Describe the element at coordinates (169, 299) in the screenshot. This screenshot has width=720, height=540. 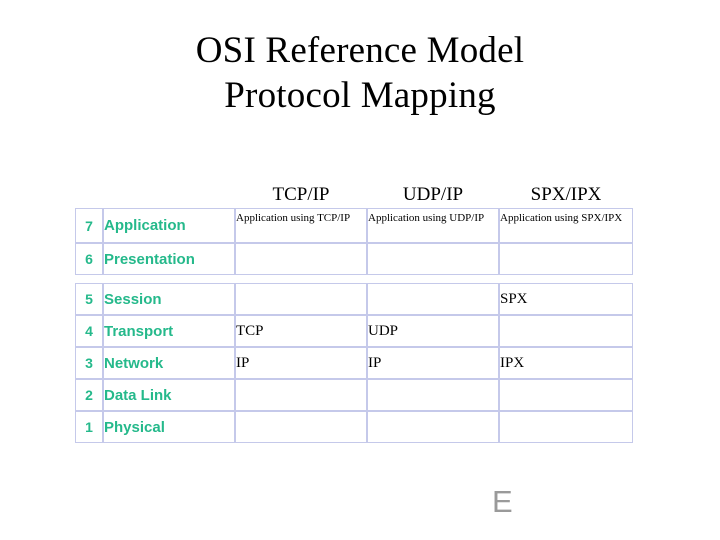
I see `layer-name-5: Session` at that location.